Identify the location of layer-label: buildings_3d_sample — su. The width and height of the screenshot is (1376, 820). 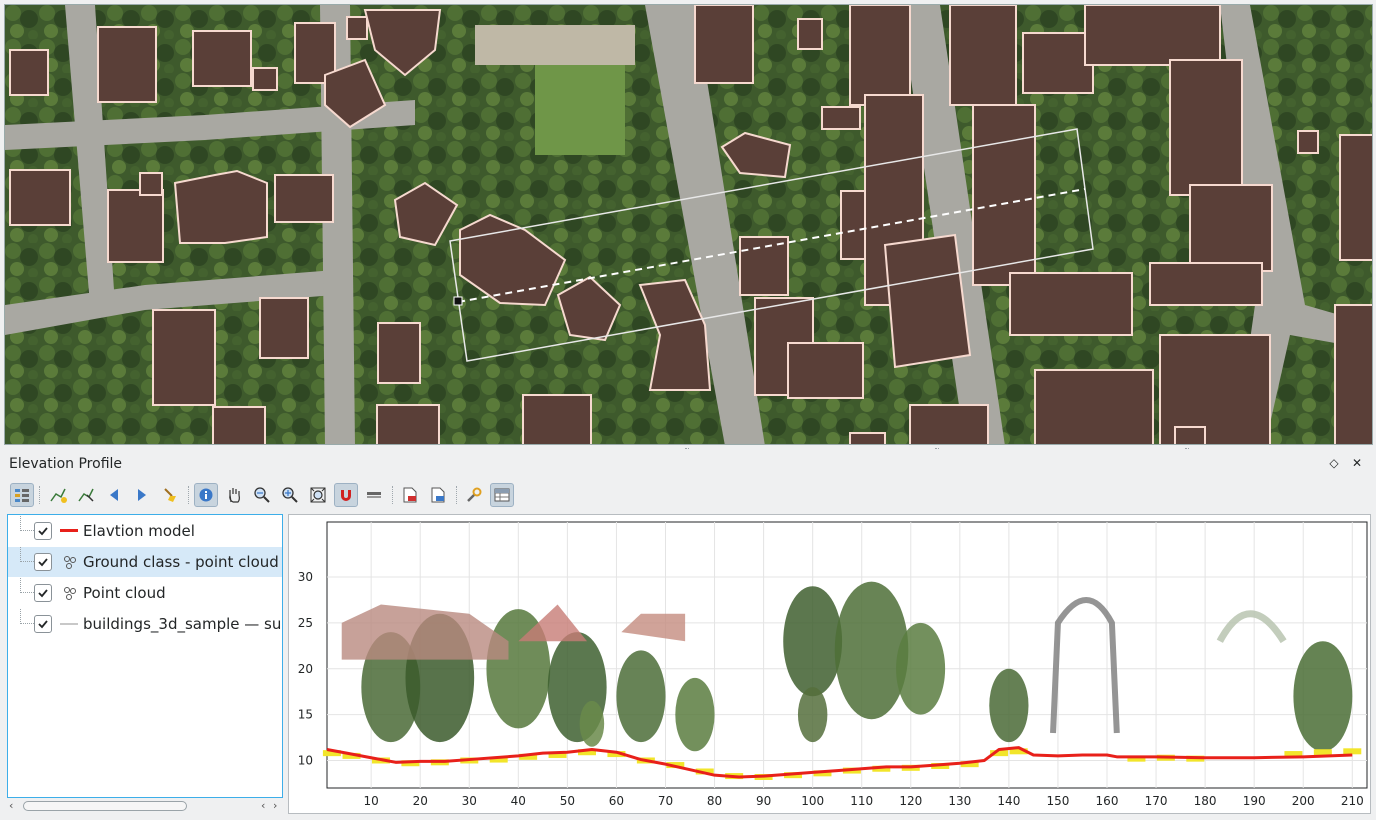
(182, 624).